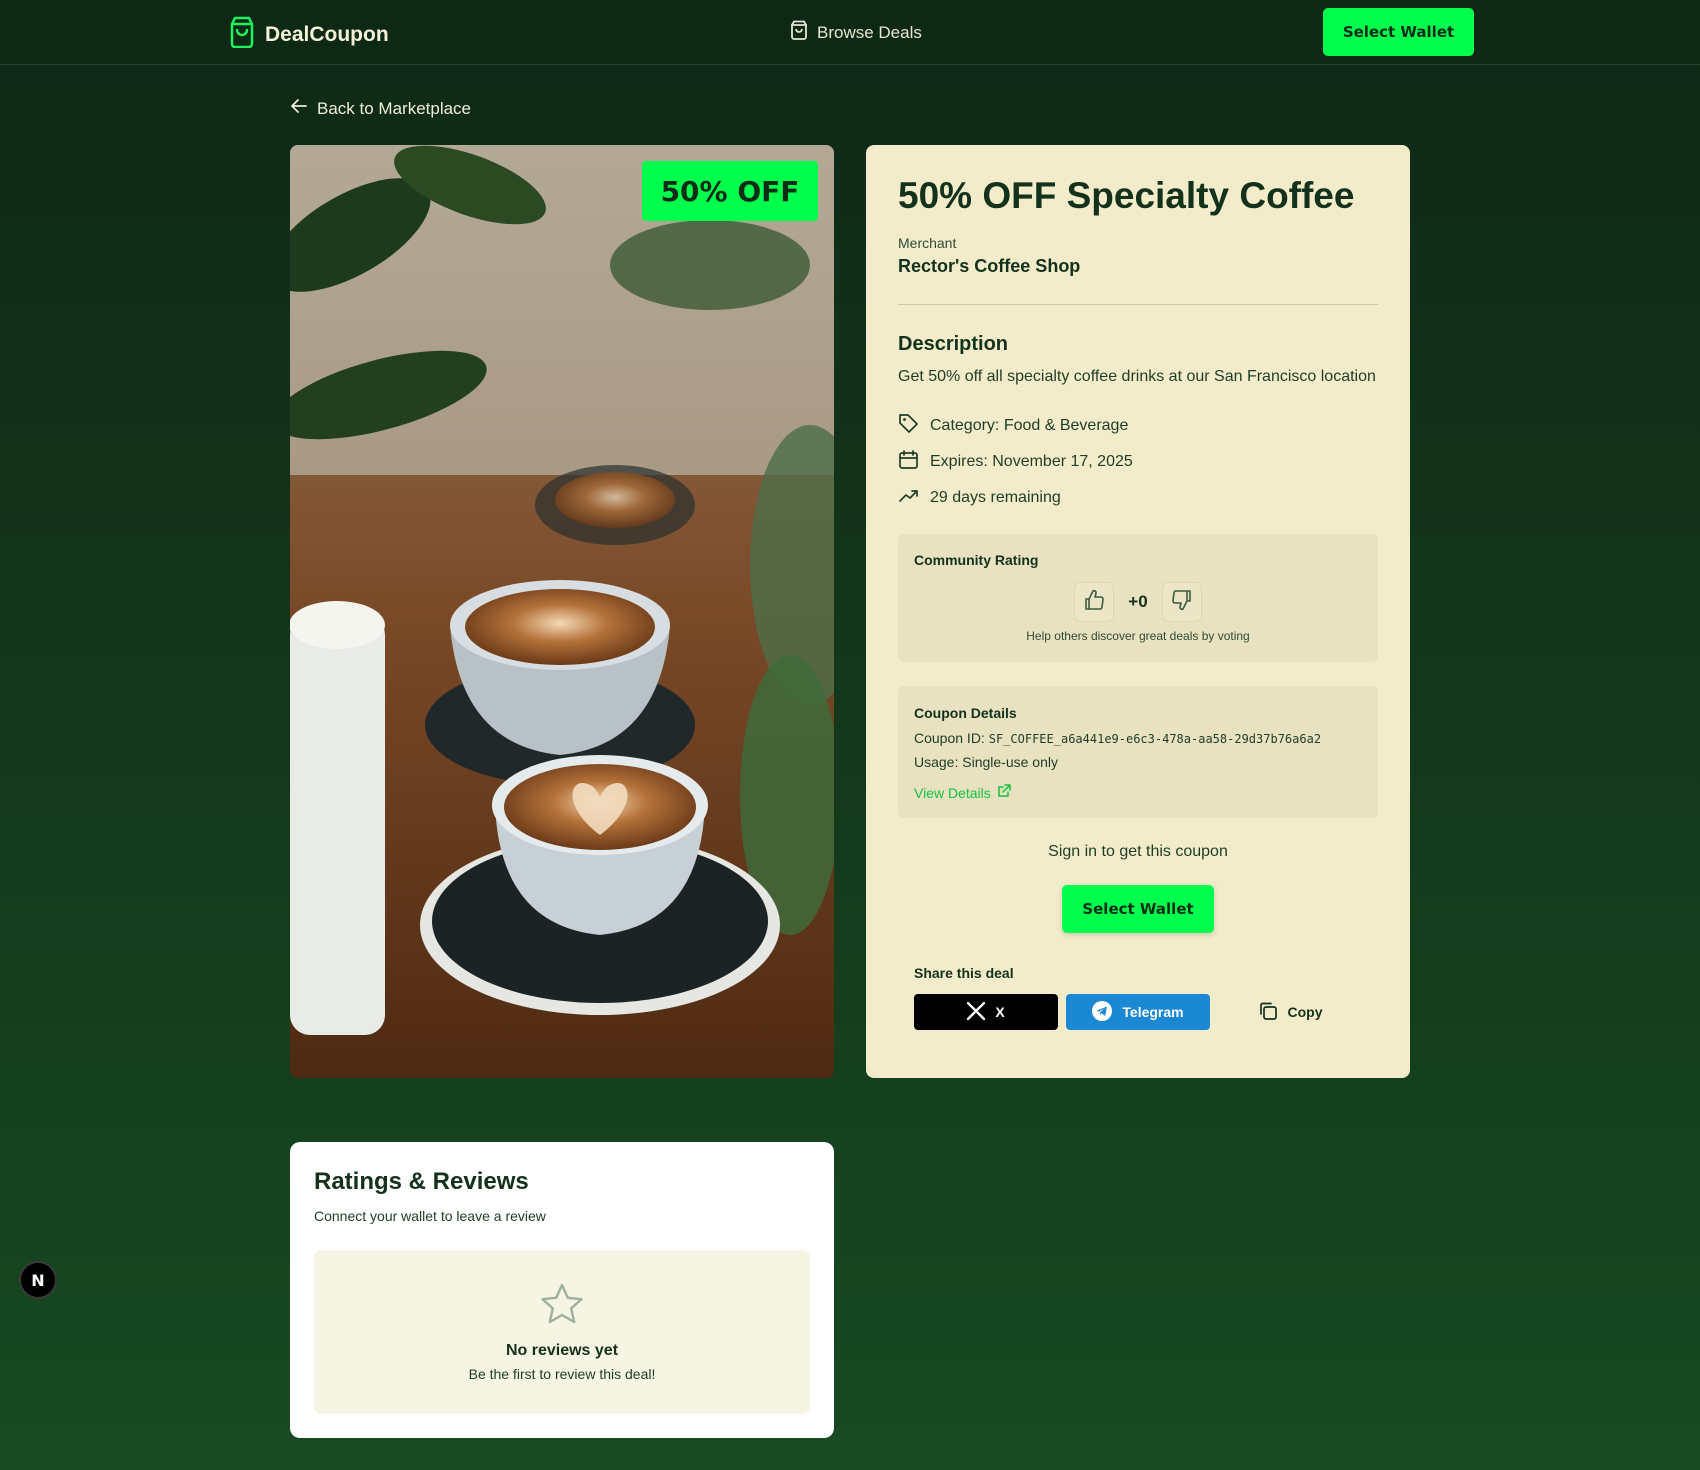 The height and width of the screenshot is (1470, 1700). What do you see at coordinates (976, 1012) in the screenshot?
I see `x-logo-icon` at bounding box center [976, 1012].